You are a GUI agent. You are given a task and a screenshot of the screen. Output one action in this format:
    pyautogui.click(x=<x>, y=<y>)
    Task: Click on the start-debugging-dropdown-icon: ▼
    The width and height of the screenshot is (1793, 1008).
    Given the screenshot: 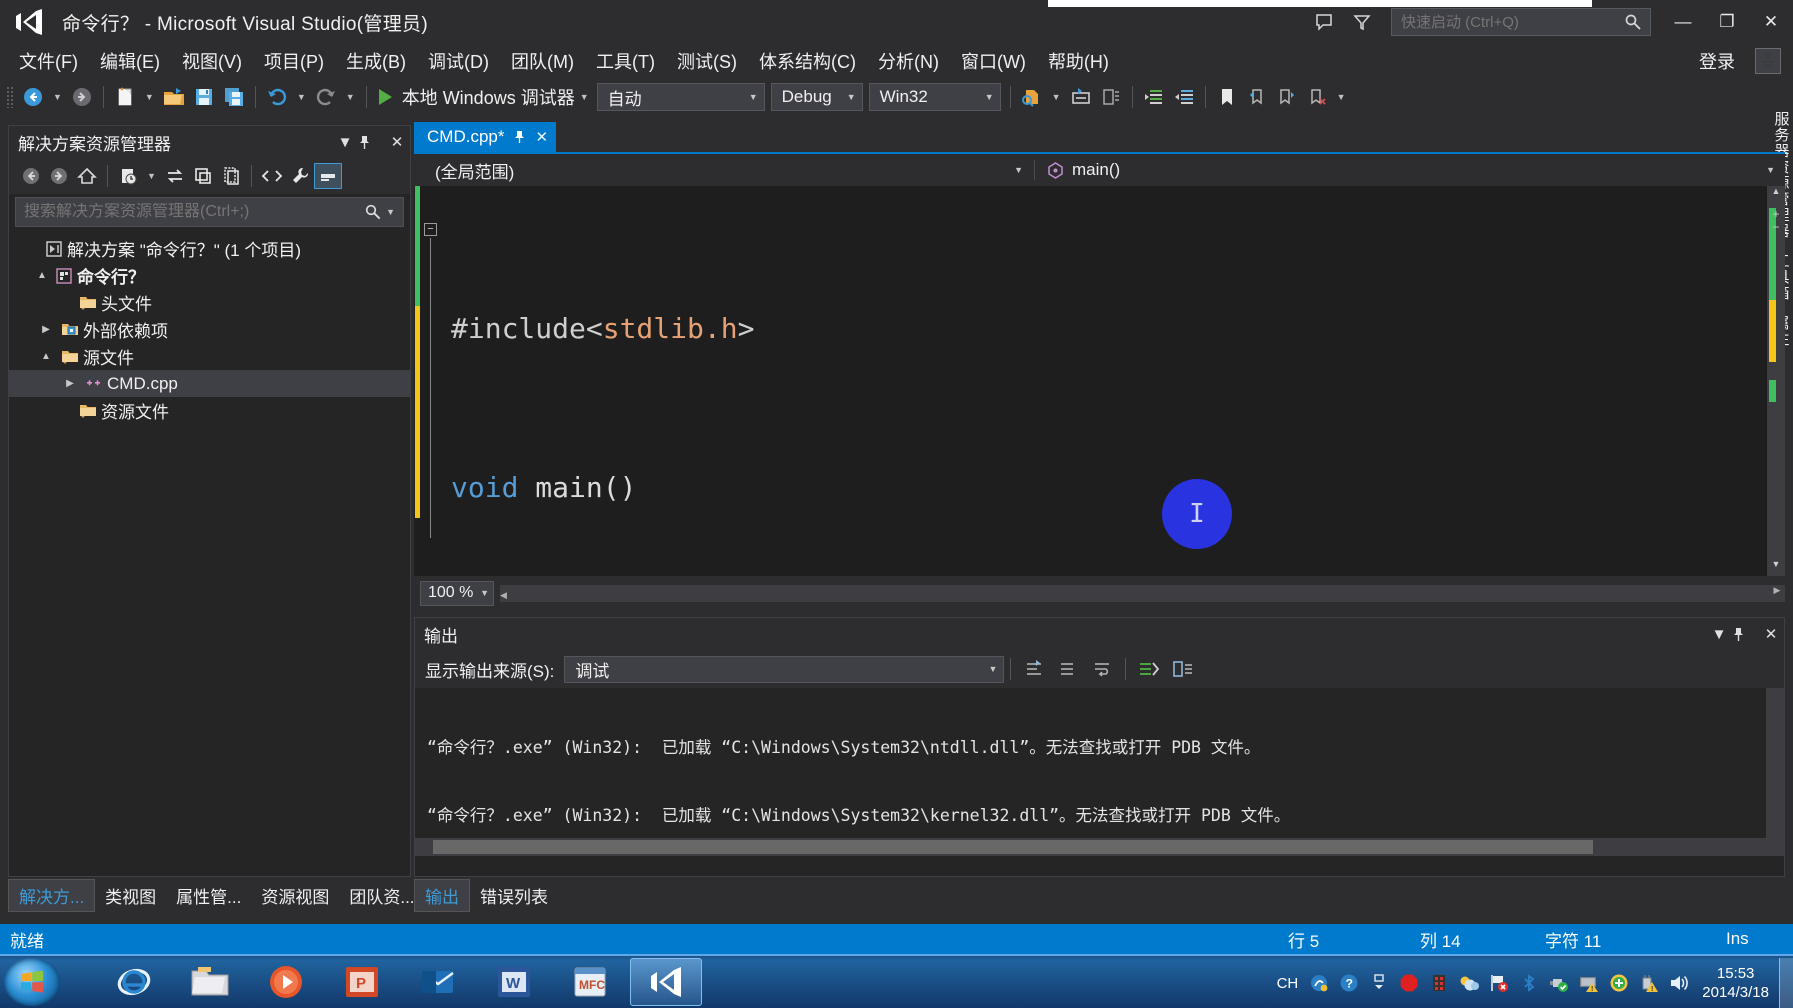 What is the action you would take?
    pyautogui.click(x=584, y=97)
    